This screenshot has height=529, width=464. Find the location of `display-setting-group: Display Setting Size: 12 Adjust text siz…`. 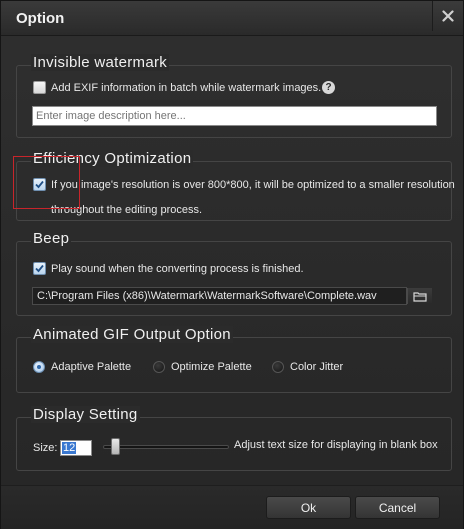

display-setting-group: Display Setting Size: 12 Adjust text siz… is located at coordinates (234, 438).